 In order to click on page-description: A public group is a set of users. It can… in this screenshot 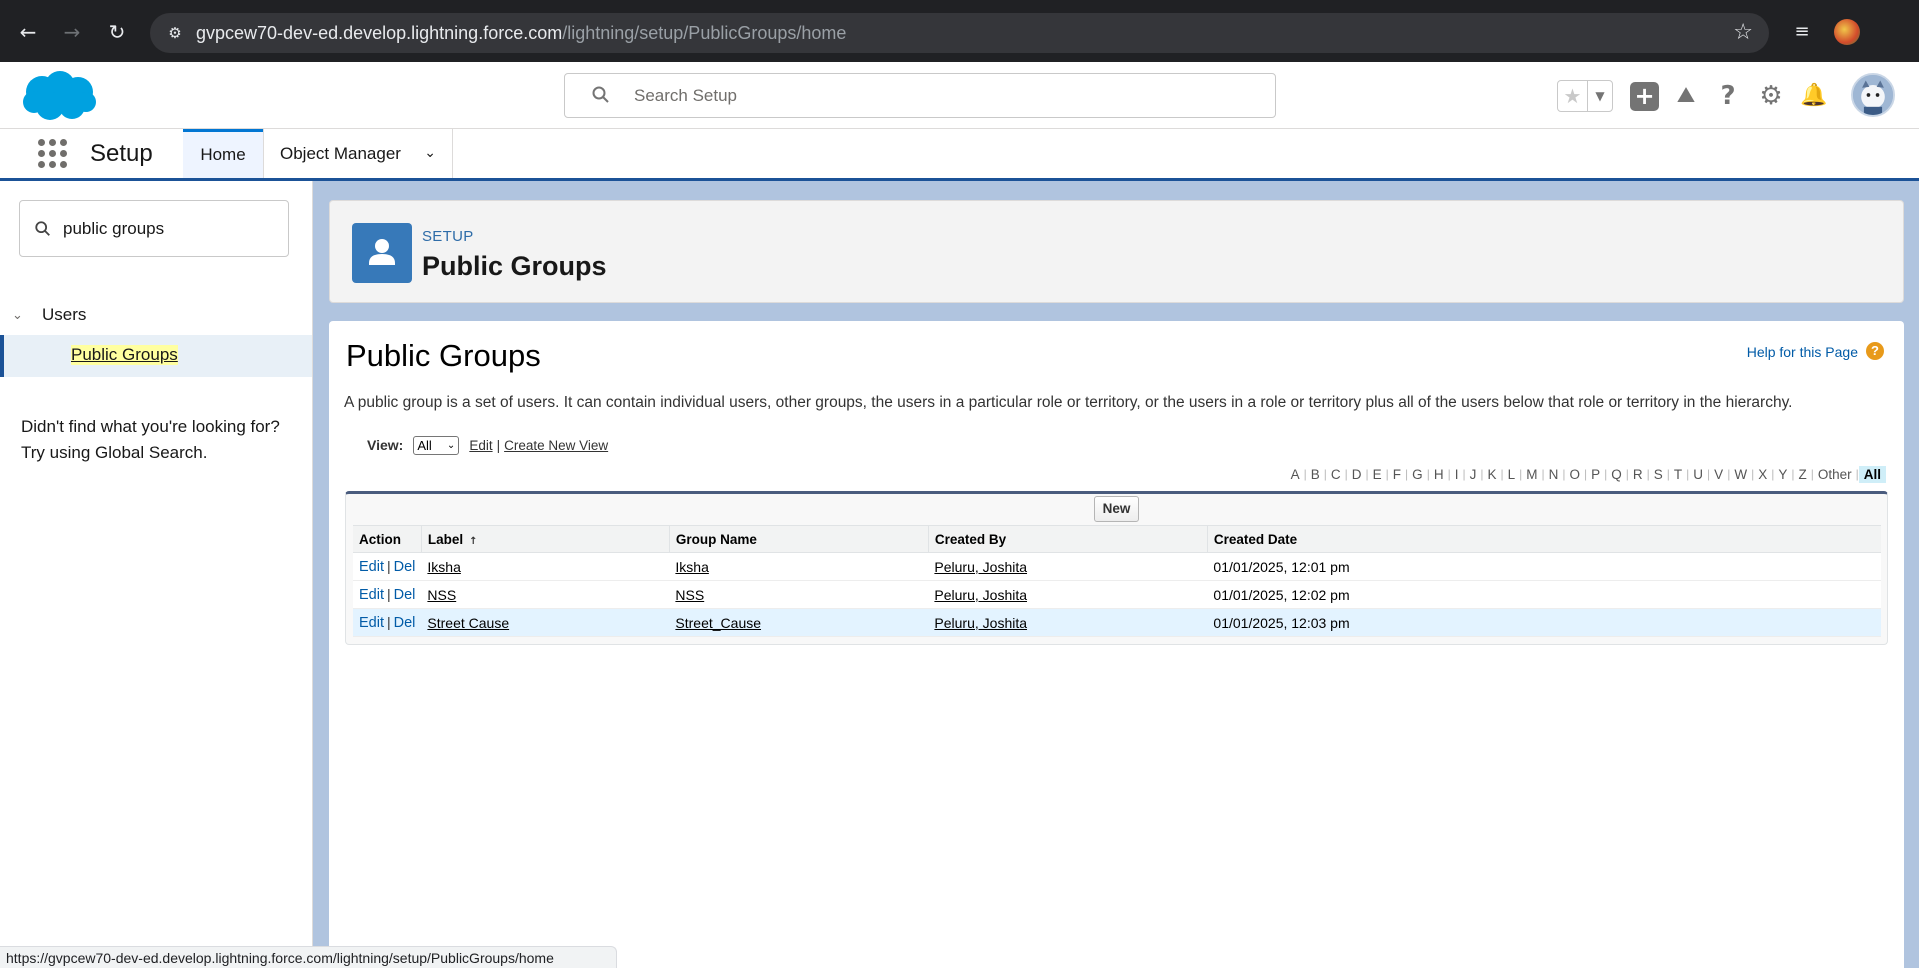, I will do `click(1068, 402)`.